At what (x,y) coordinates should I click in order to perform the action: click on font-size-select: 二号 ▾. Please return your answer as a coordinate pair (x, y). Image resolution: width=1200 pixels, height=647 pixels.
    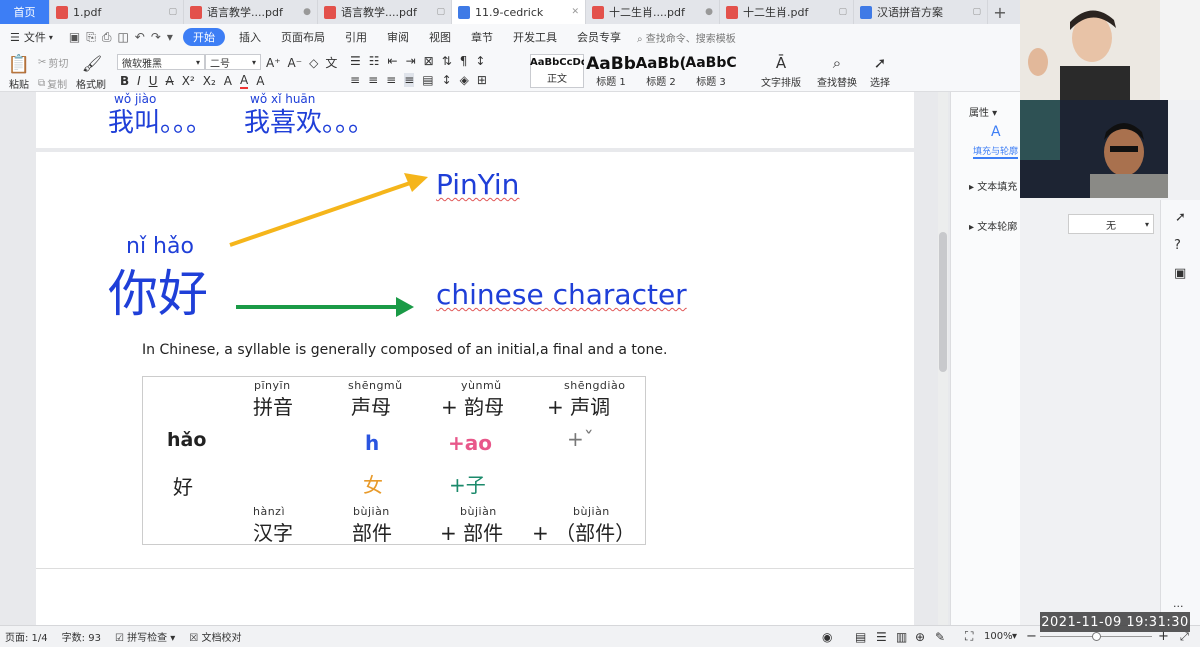
    Looking at the image, I should click on (233, 62).